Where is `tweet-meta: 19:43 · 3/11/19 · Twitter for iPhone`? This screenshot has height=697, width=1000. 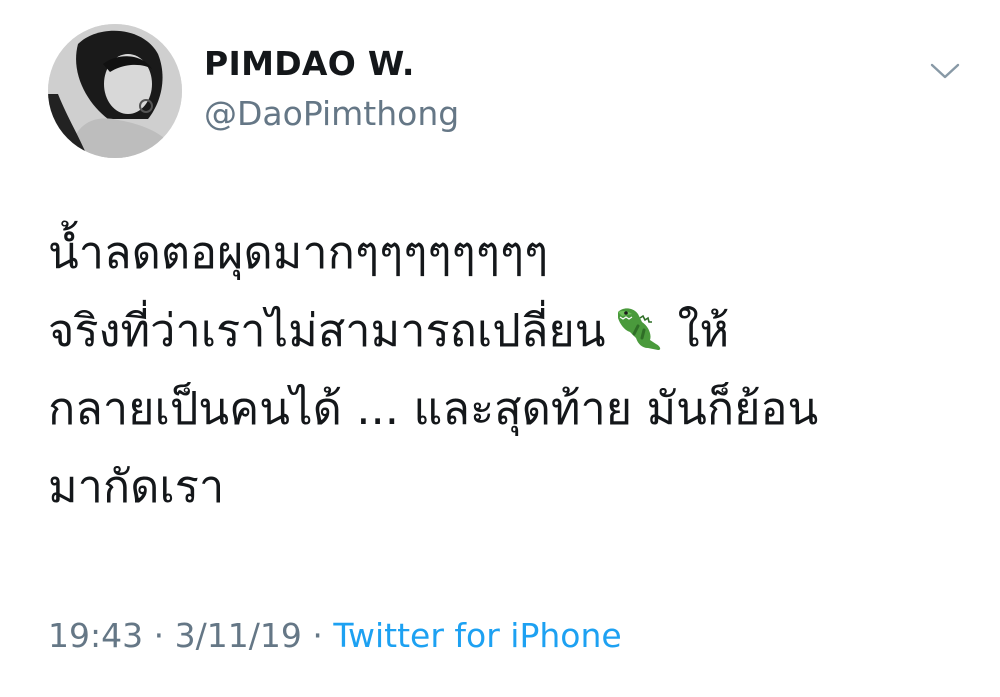 tweet-meta: 19:43 · 3/11/19 · Twitter for iPhone is located at coordinates (335, 635).